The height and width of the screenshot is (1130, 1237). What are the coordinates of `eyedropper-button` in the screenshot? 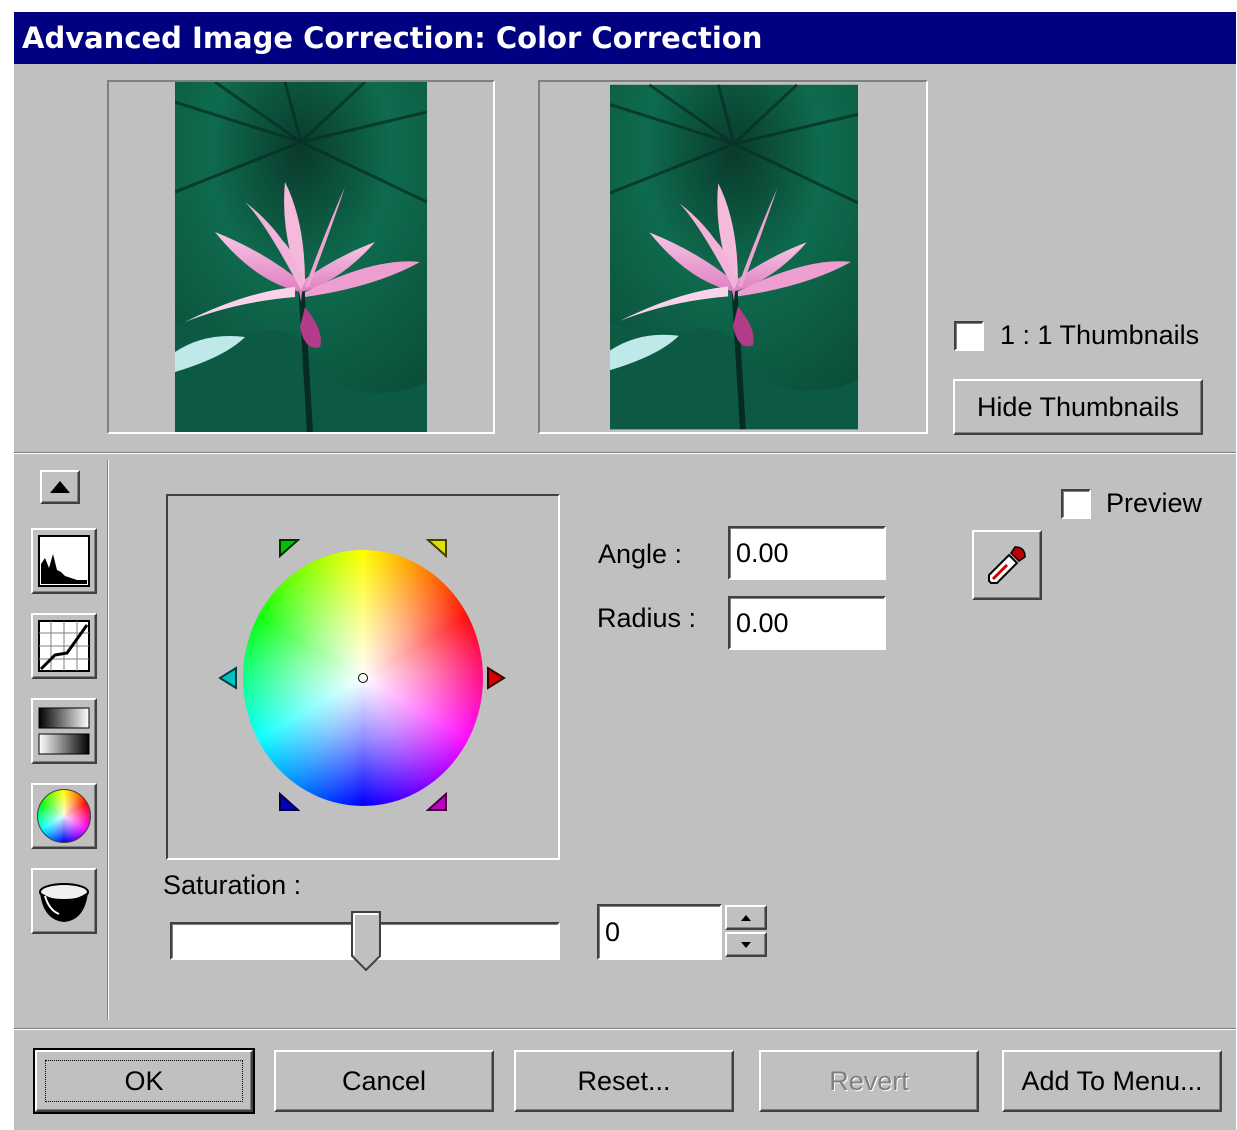 It's located at (1007, 565).